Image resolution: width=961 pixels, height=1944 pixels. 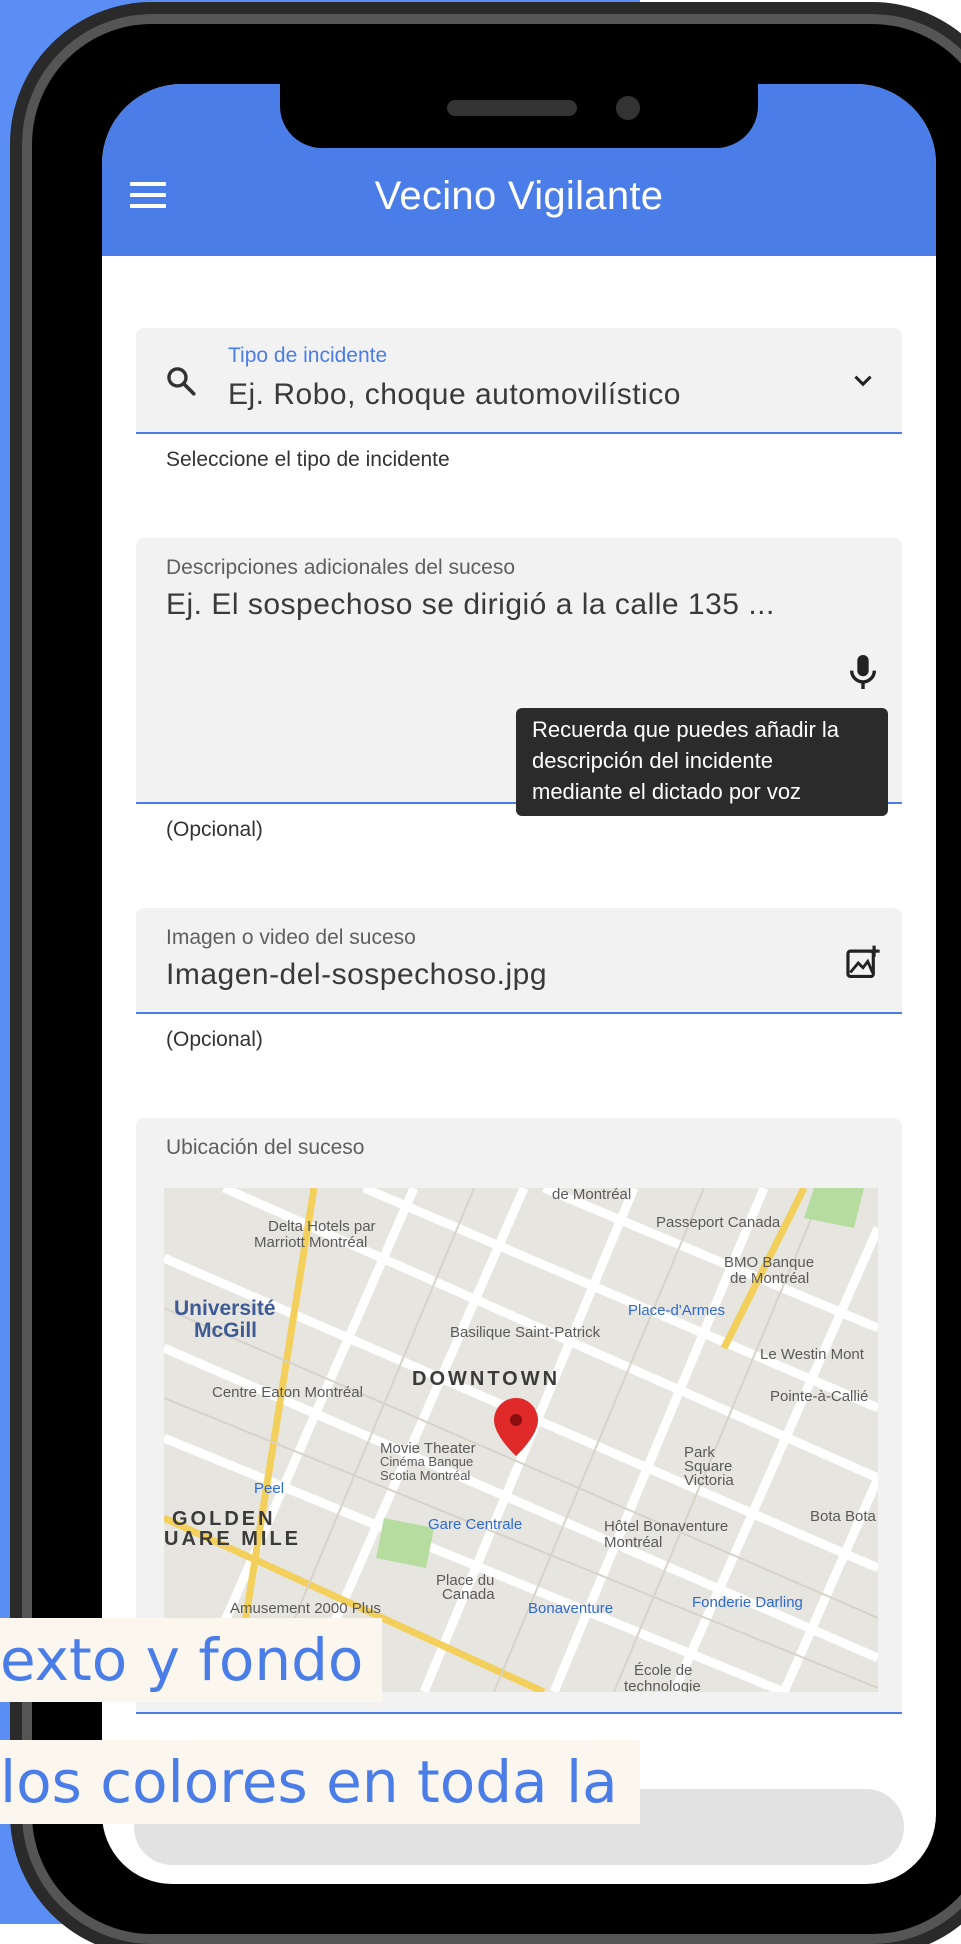 I want to click on app-title: Vecino Vigilante, so click(x=519, y=196).